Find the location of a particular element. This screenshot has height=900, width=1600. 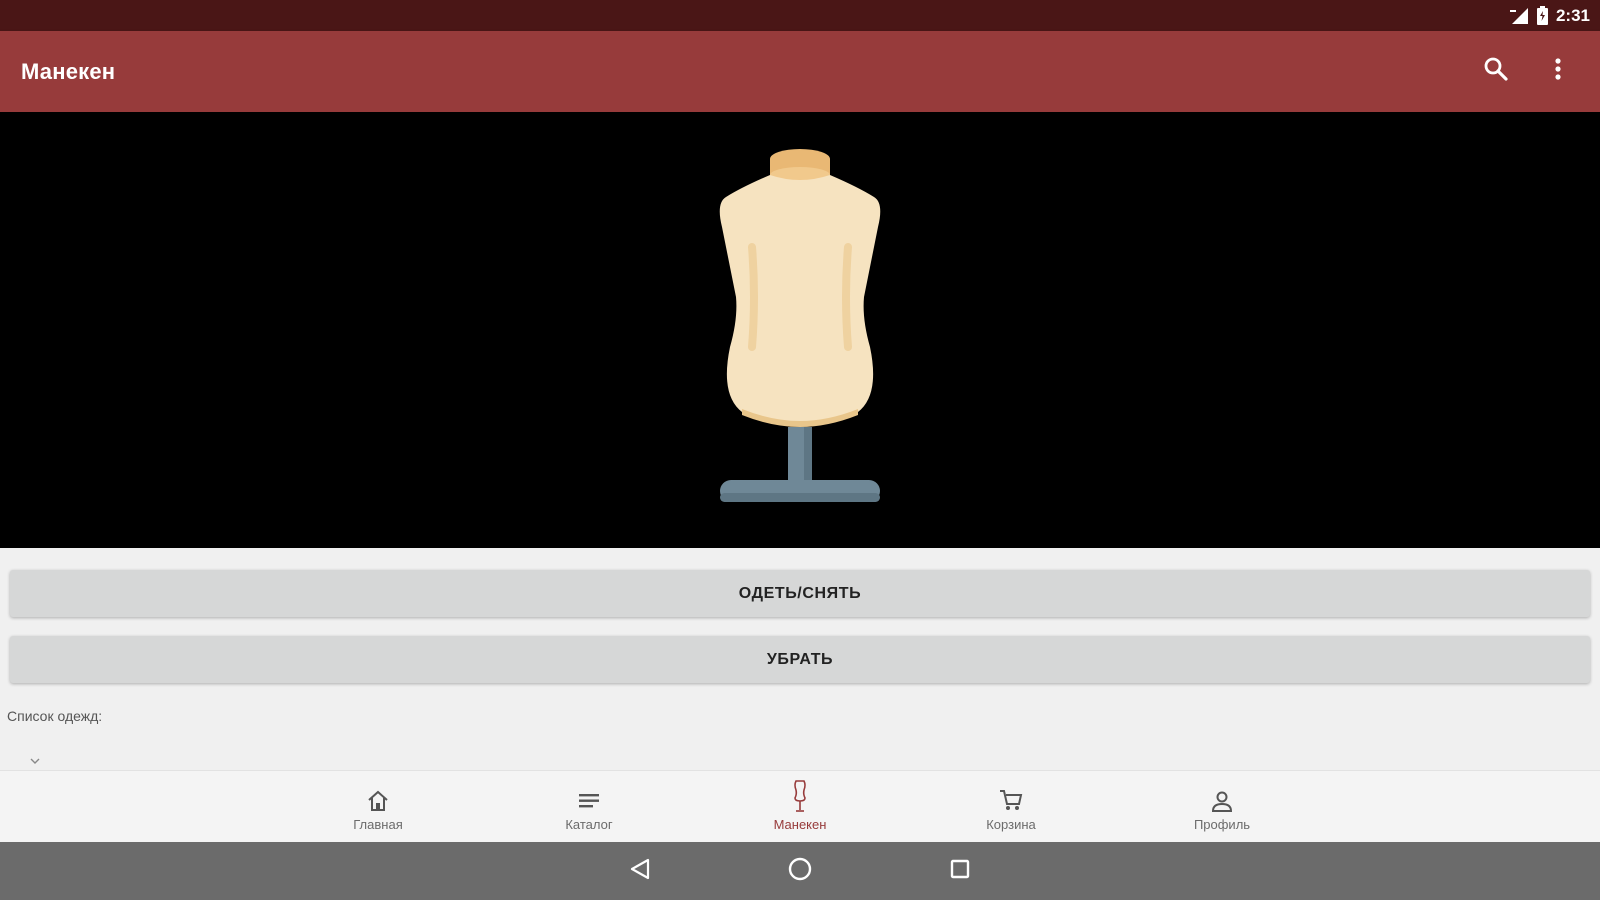

nav-item-catalog: Каталог is located at coordinates (589, 807).